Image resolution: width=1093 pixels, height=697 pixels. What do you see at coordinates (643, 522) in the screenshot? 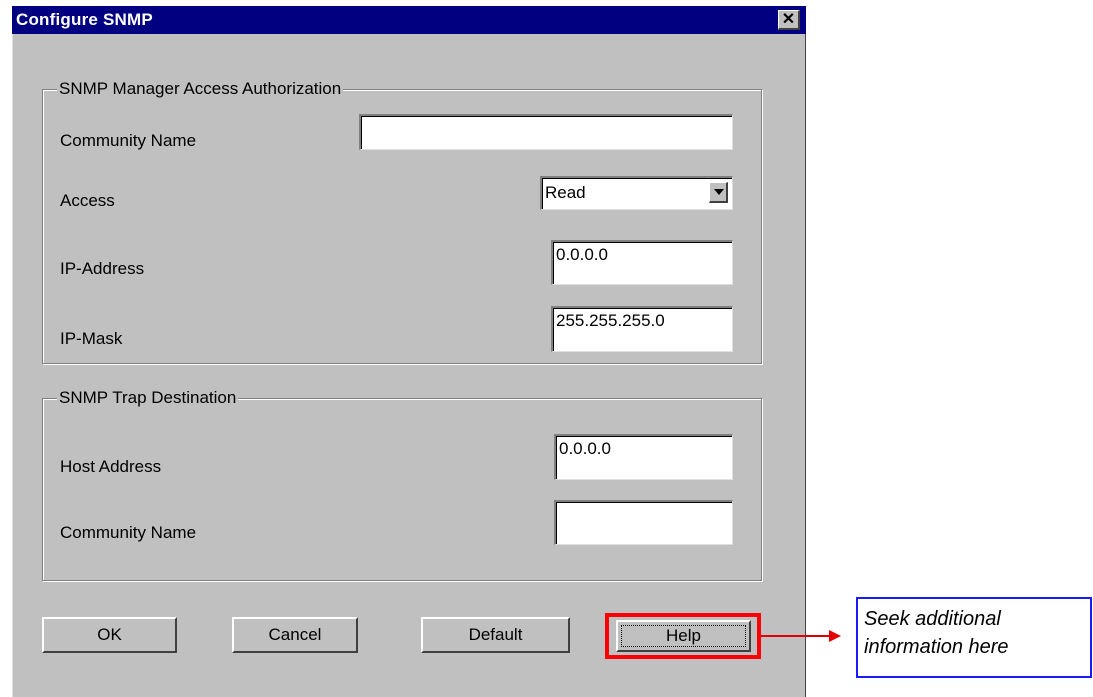
I see `trap-community-name-input` at bounding box center [643, 522].